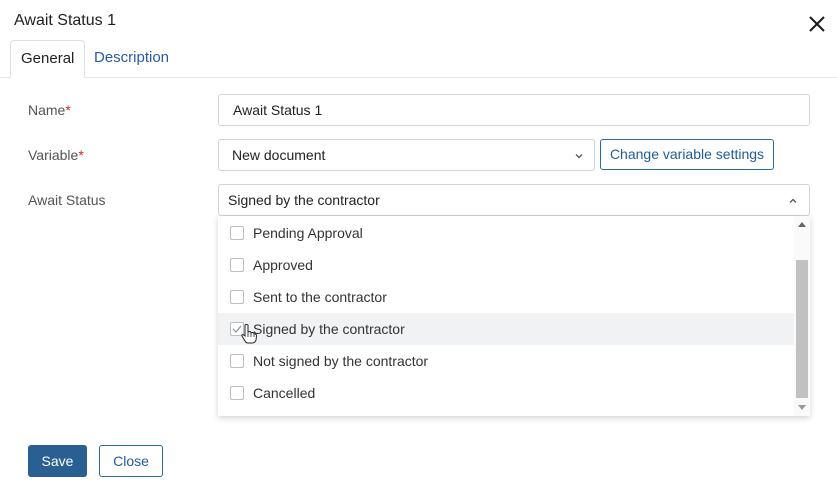 The width and height of the screenshot is (837, 489). What do you see at coordinates (579, 156) in the screenshot?
I see `chevron-down-icon` at bounding box center [579, 156].